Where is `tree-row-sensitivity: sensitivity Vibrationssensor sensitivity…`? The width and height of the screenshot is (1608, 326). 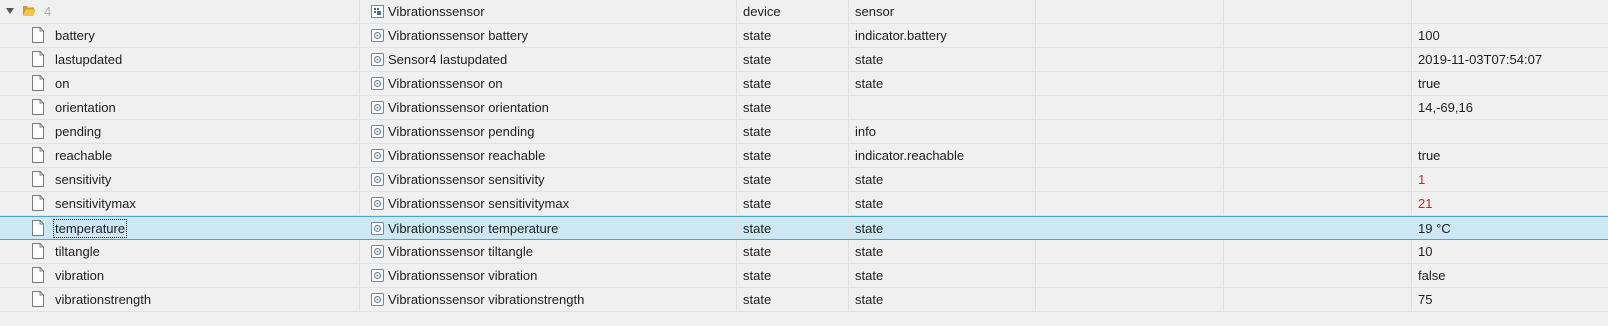
tree-row-sensitivity: sensitivity Vibrationssensor sensitivity… is located at coordinates (804, 180).